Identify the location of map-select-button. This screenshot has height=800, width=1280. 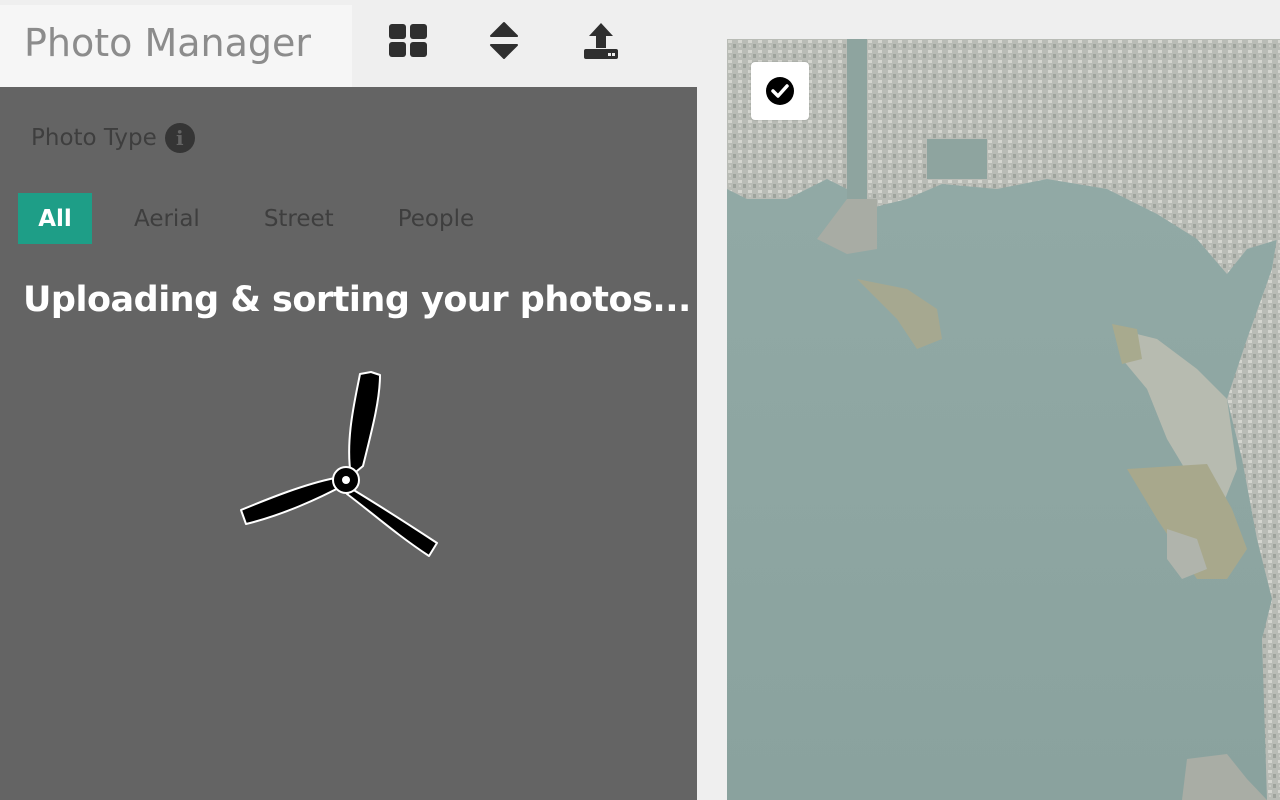
(780, 91).